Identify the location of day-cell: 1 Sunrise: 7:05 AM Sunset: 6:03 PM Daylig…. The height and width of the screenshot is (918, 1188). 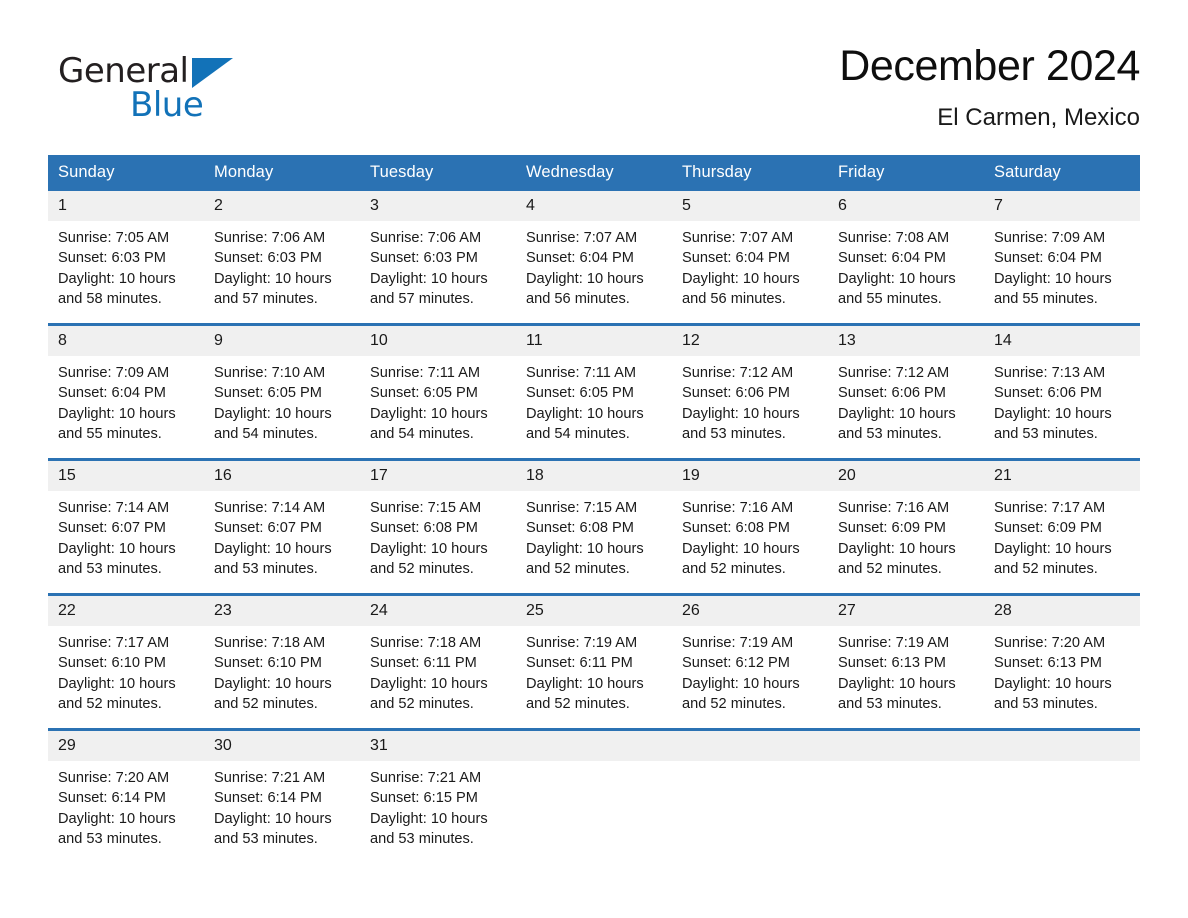
(126, 258).